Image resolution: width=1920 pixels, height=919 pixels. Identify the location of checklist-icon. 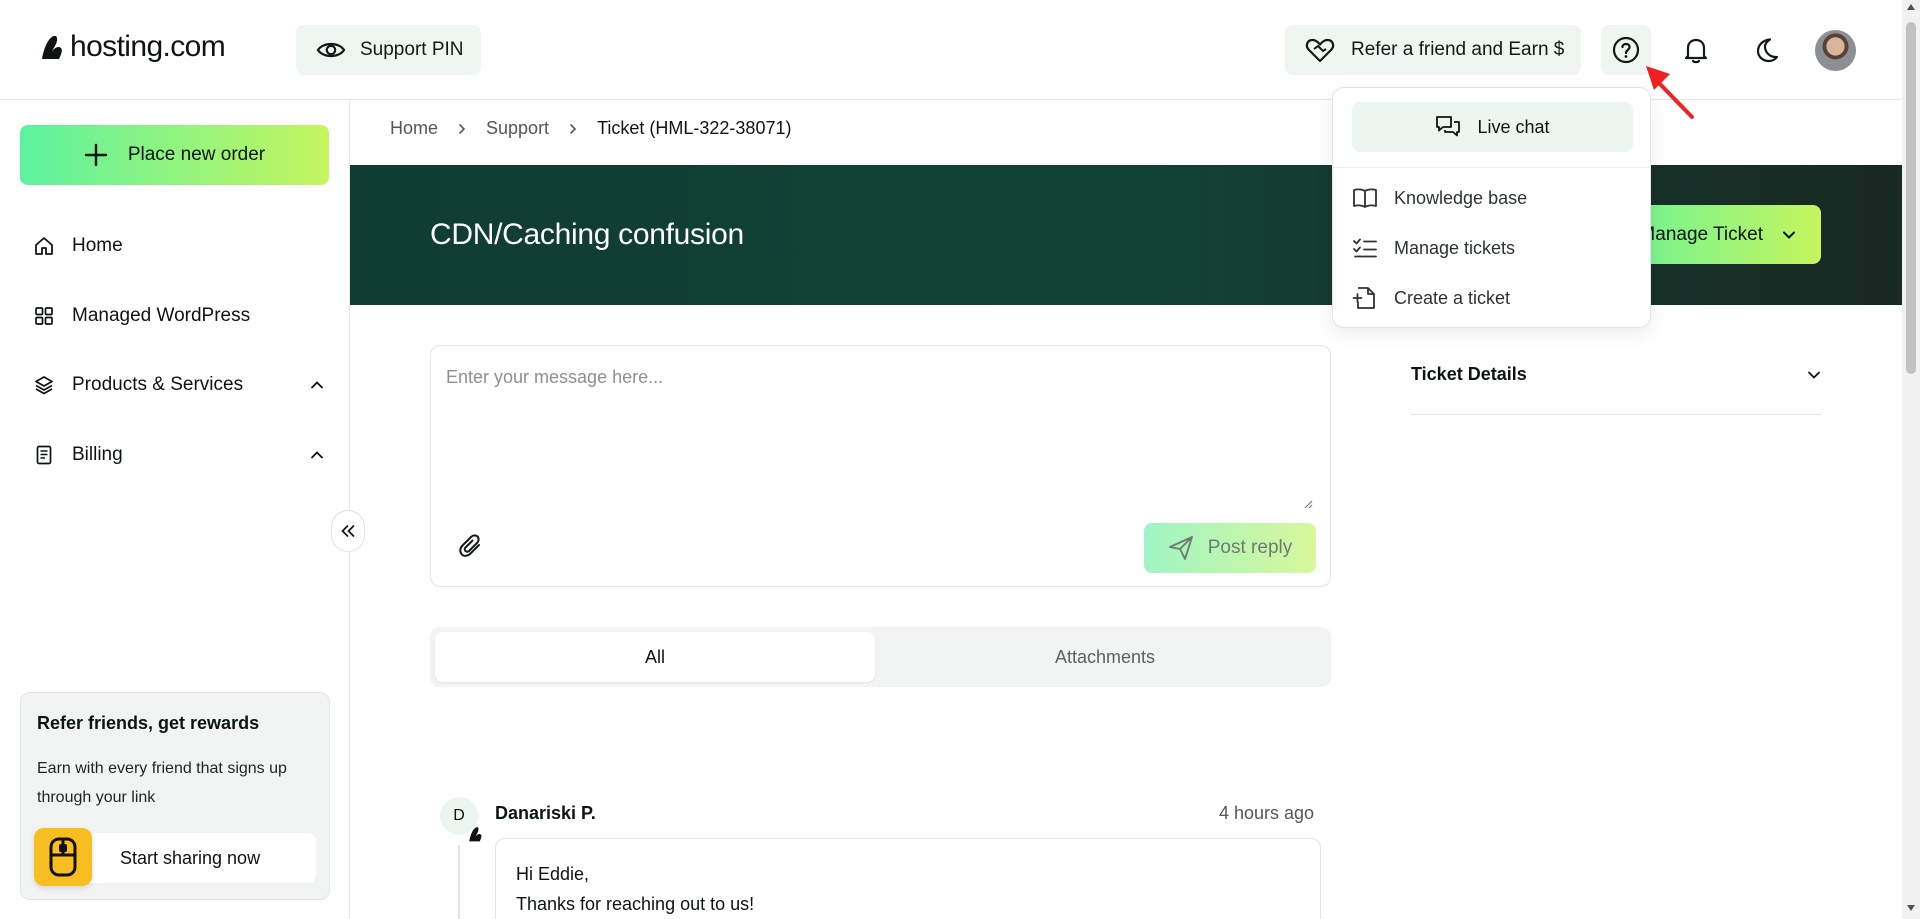
(1365, 248).